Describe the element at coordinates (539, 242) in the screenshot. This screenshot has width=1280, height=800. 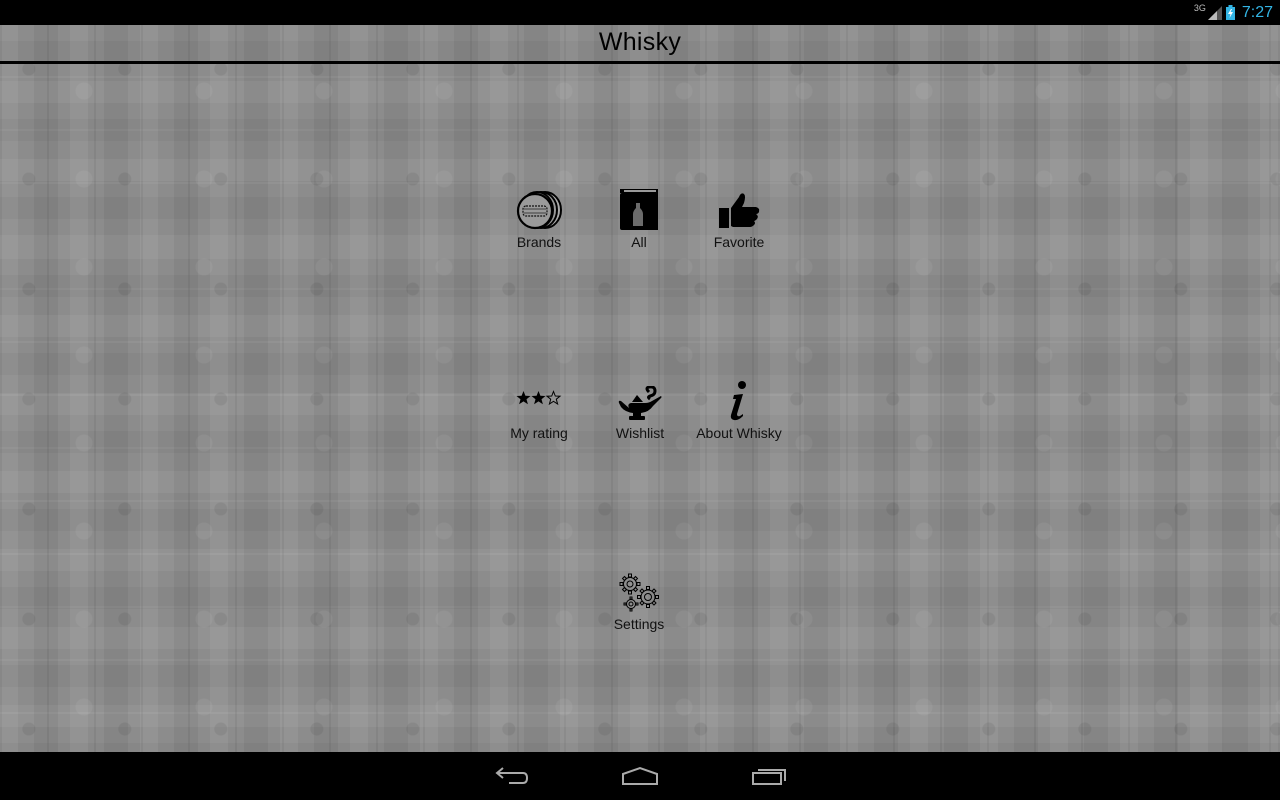
I see `menu-brands-label: Brands` at that location.